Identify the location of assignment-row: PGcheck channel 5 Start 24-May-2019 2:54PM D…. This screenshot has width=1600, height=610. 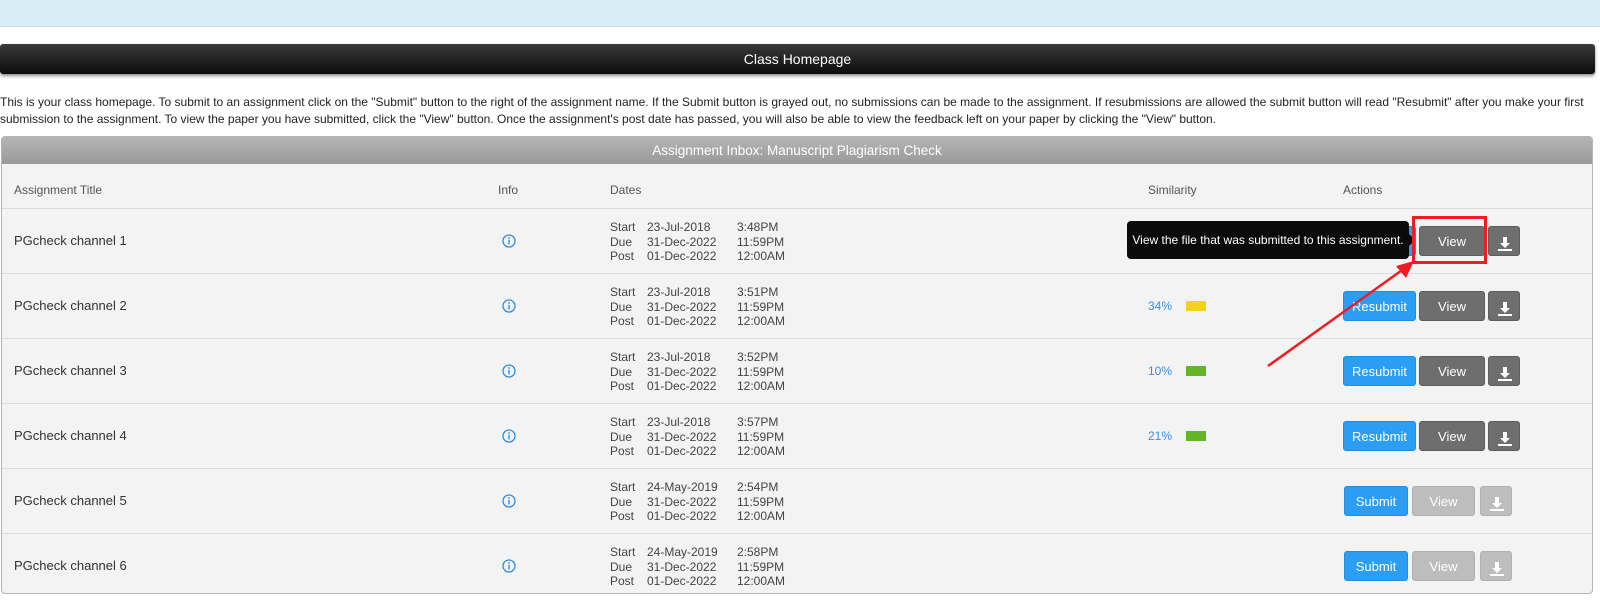
(797, 501).